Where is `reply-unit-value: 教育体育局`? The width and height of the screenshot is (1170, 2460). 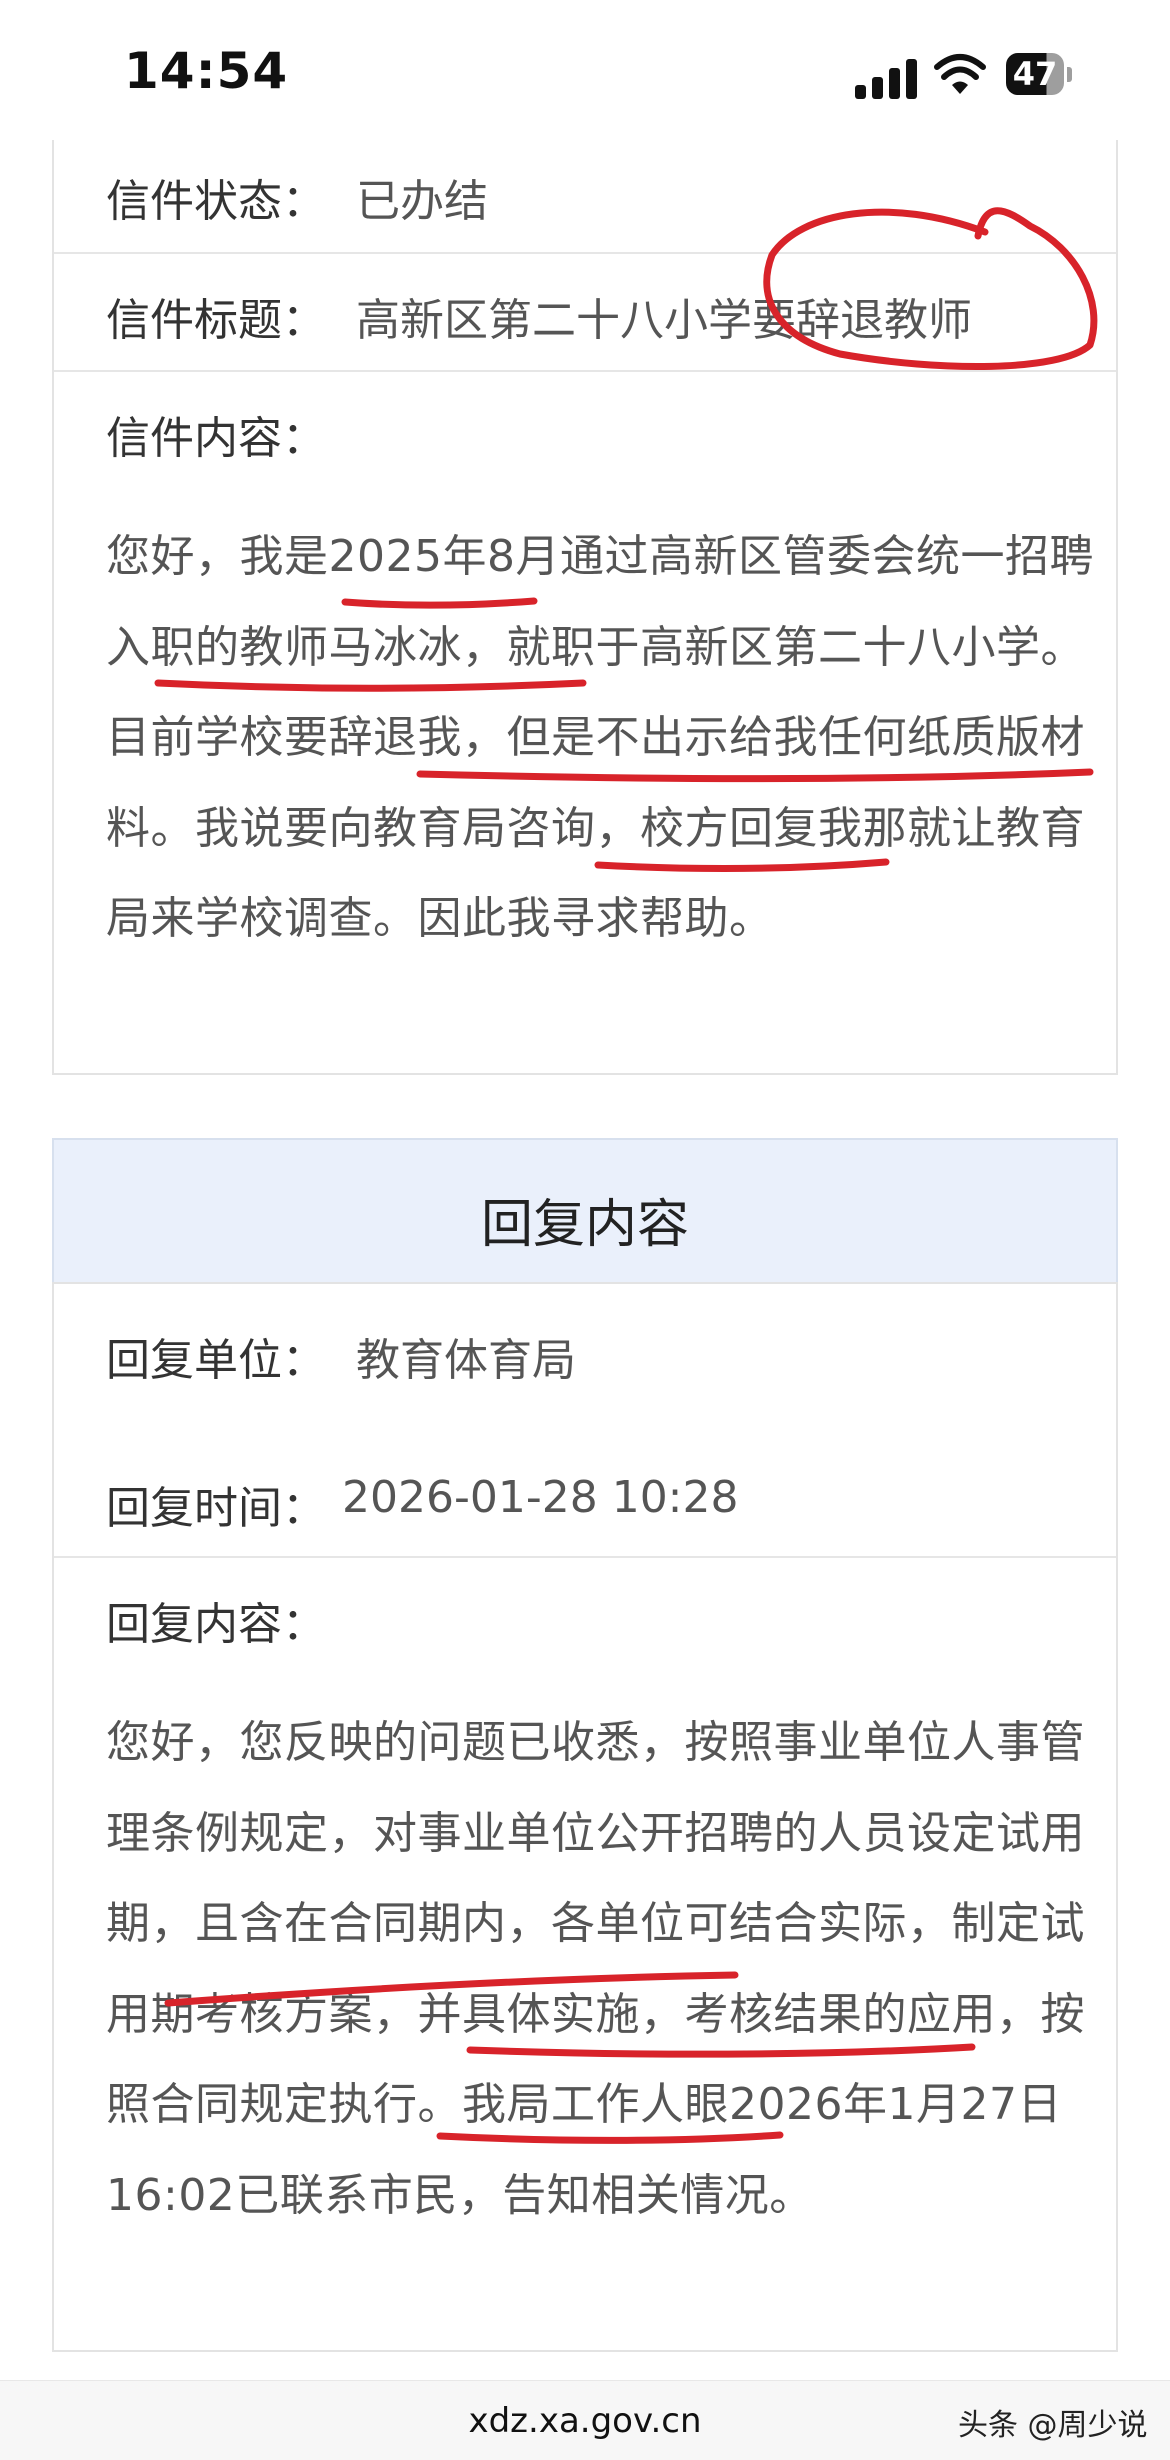
reply-unit-value: 教育体育局 is located at coordinates (466, 1360).